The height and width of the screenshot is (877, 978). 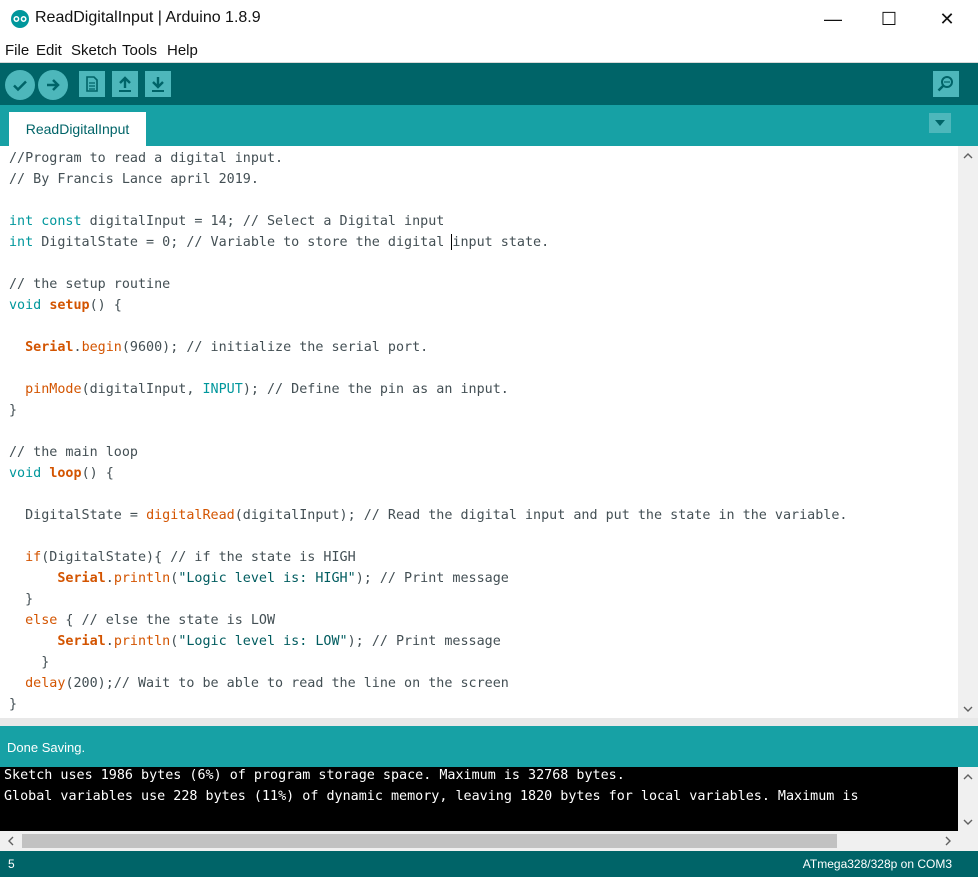 I want to click on code-token: const, so click(x=61, y=221).